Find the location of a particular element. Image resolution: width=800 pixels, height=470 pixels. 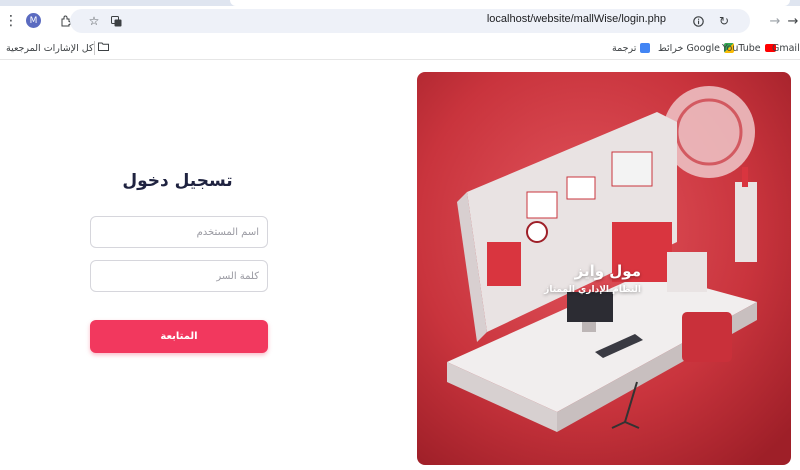

hero-text: مول وايز النظام الإداري الممتاز is located at coordinates (592, 278).